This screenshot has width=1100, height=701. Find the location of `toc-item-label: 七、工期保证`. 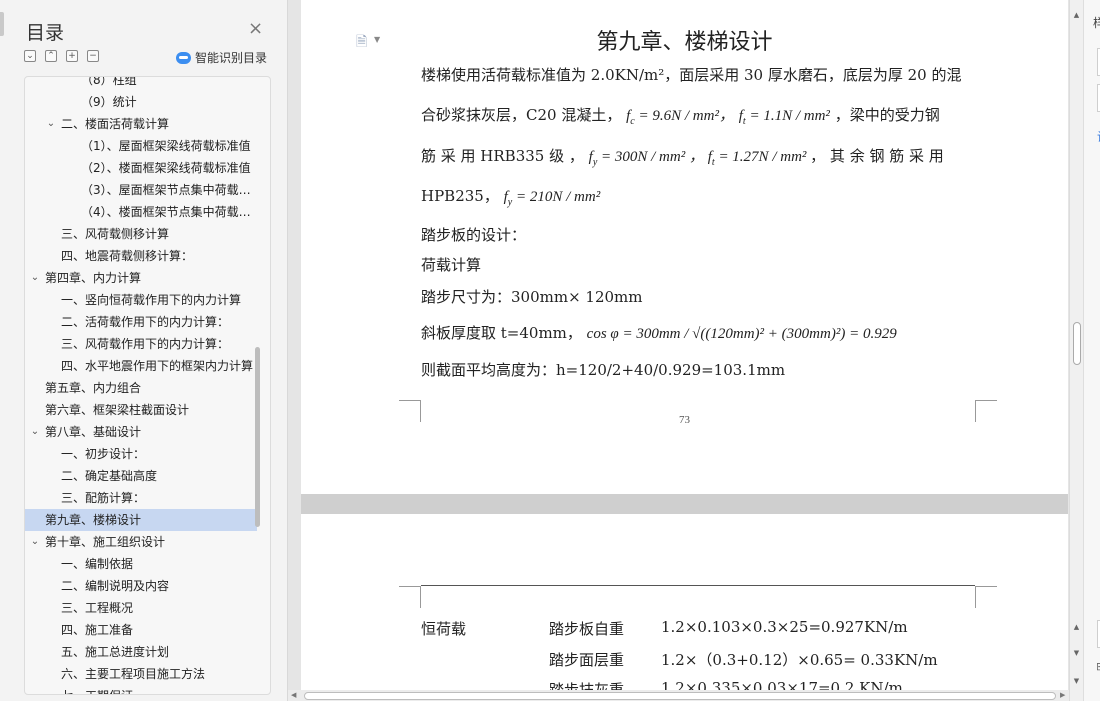

toc-item-label: 七、工期保证 is located at coordinates (97, 691).